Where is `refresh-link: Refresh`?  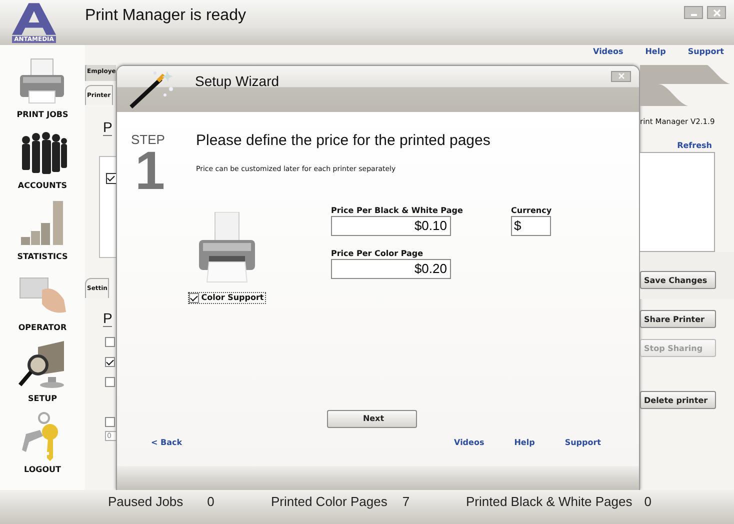
refresh-link: Refresh is located at coordinates (694, 145).